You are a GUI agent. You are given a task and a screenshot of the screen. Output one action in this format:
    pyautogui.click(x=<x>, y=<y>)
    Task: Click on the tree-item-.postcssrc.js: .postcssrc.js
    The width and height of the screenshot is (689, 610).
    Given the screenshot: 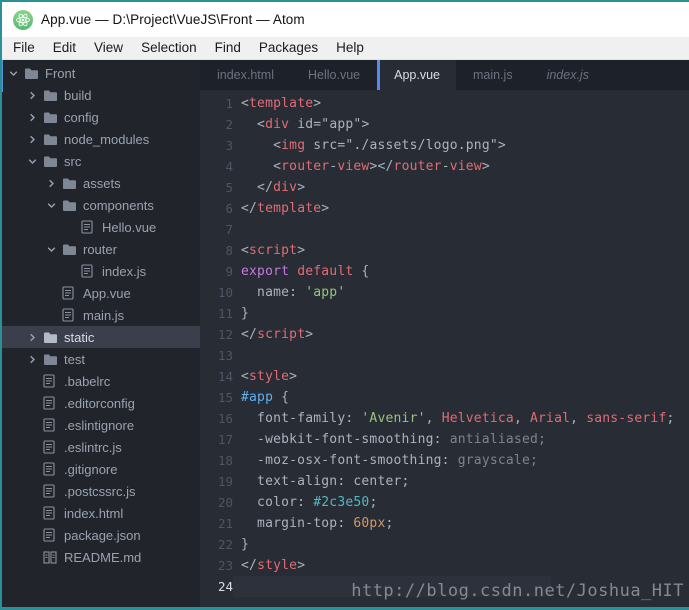 What is the action you would take?
    pyautogui.click(x=101, y=491)
    